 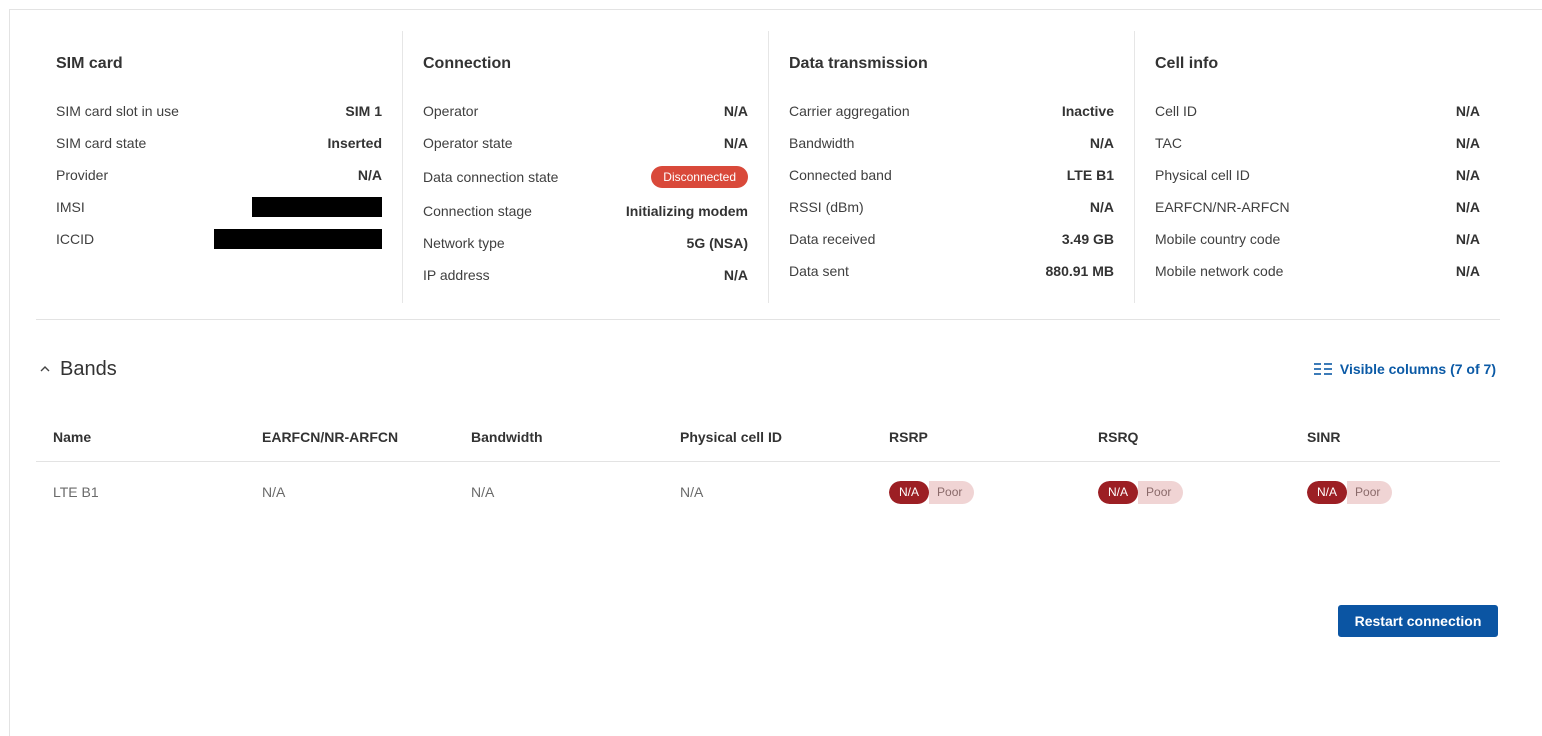 I want to click on info-label: Mobile country code, so click(x=1218, y=239).